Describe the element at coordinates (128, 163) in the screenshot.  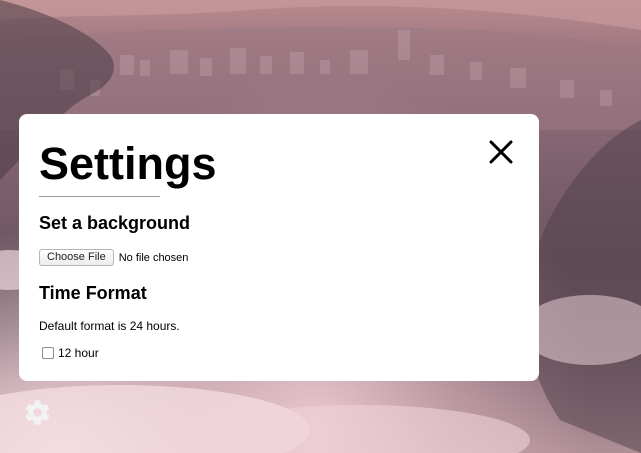
I see `modal-title: Settings` at that location.